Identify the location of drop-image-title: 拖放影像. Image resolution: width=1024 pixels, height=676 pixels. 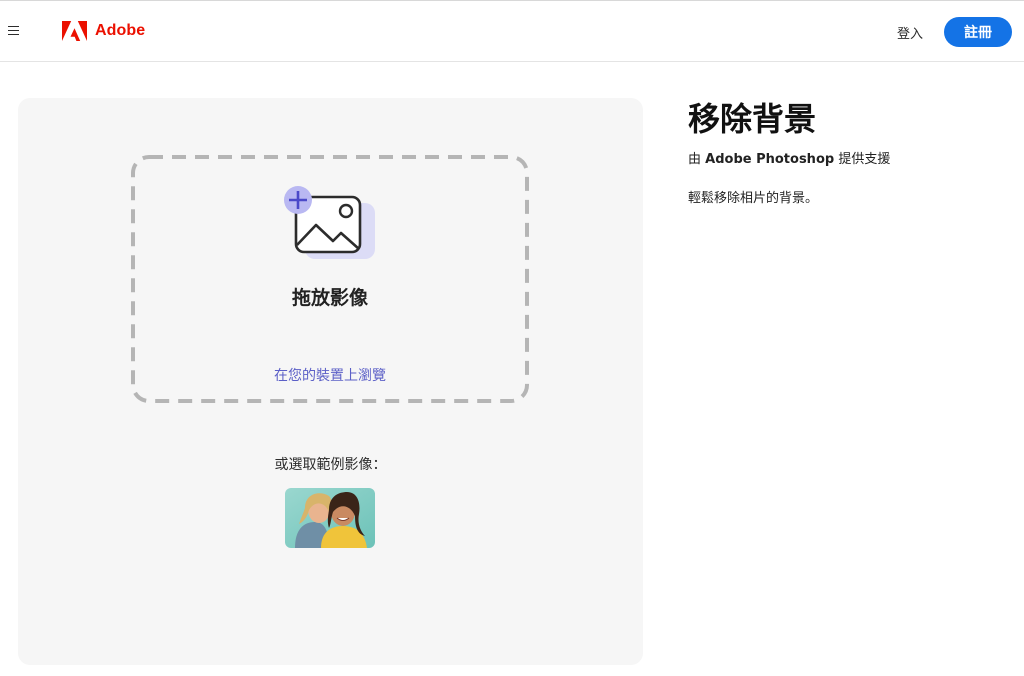
(329, 298).